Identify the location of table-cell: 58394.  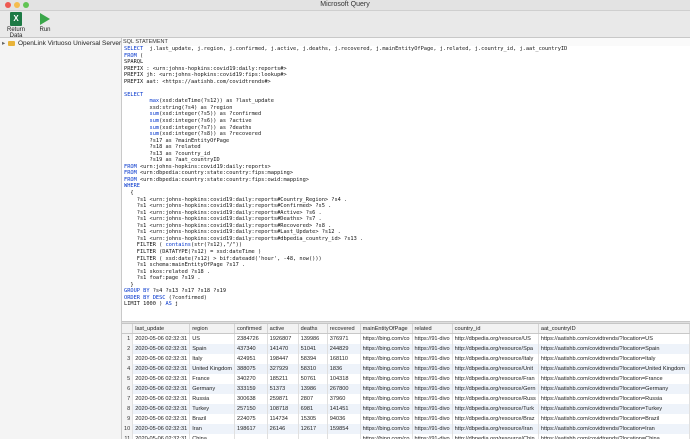
(313, 359).